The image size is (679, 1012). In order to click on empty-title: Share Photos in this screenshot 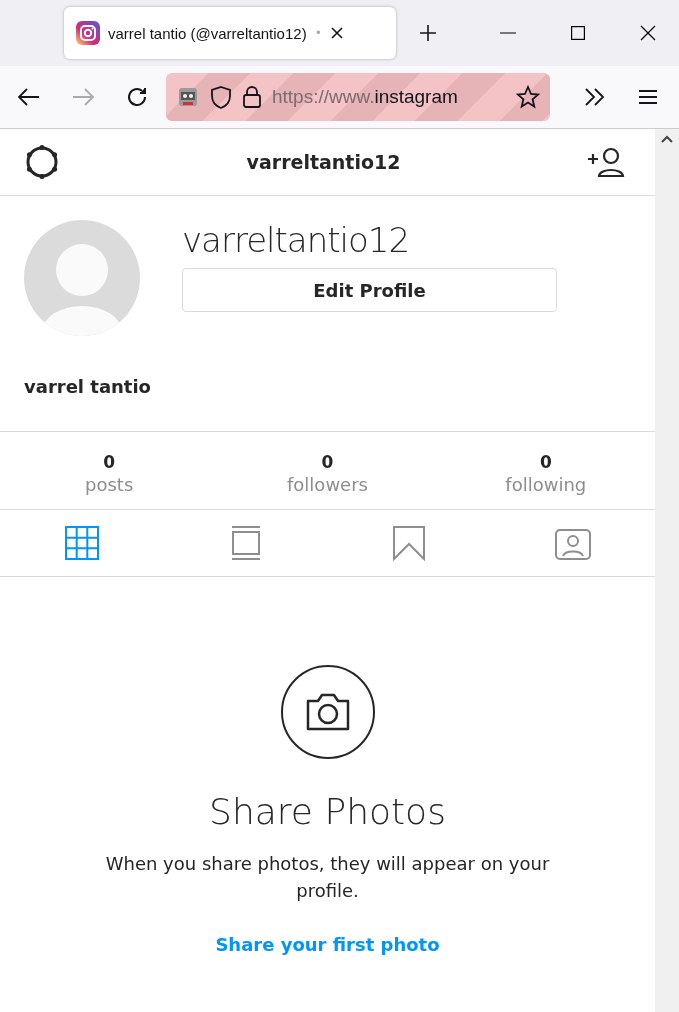, I will do `click(327, 811)`.